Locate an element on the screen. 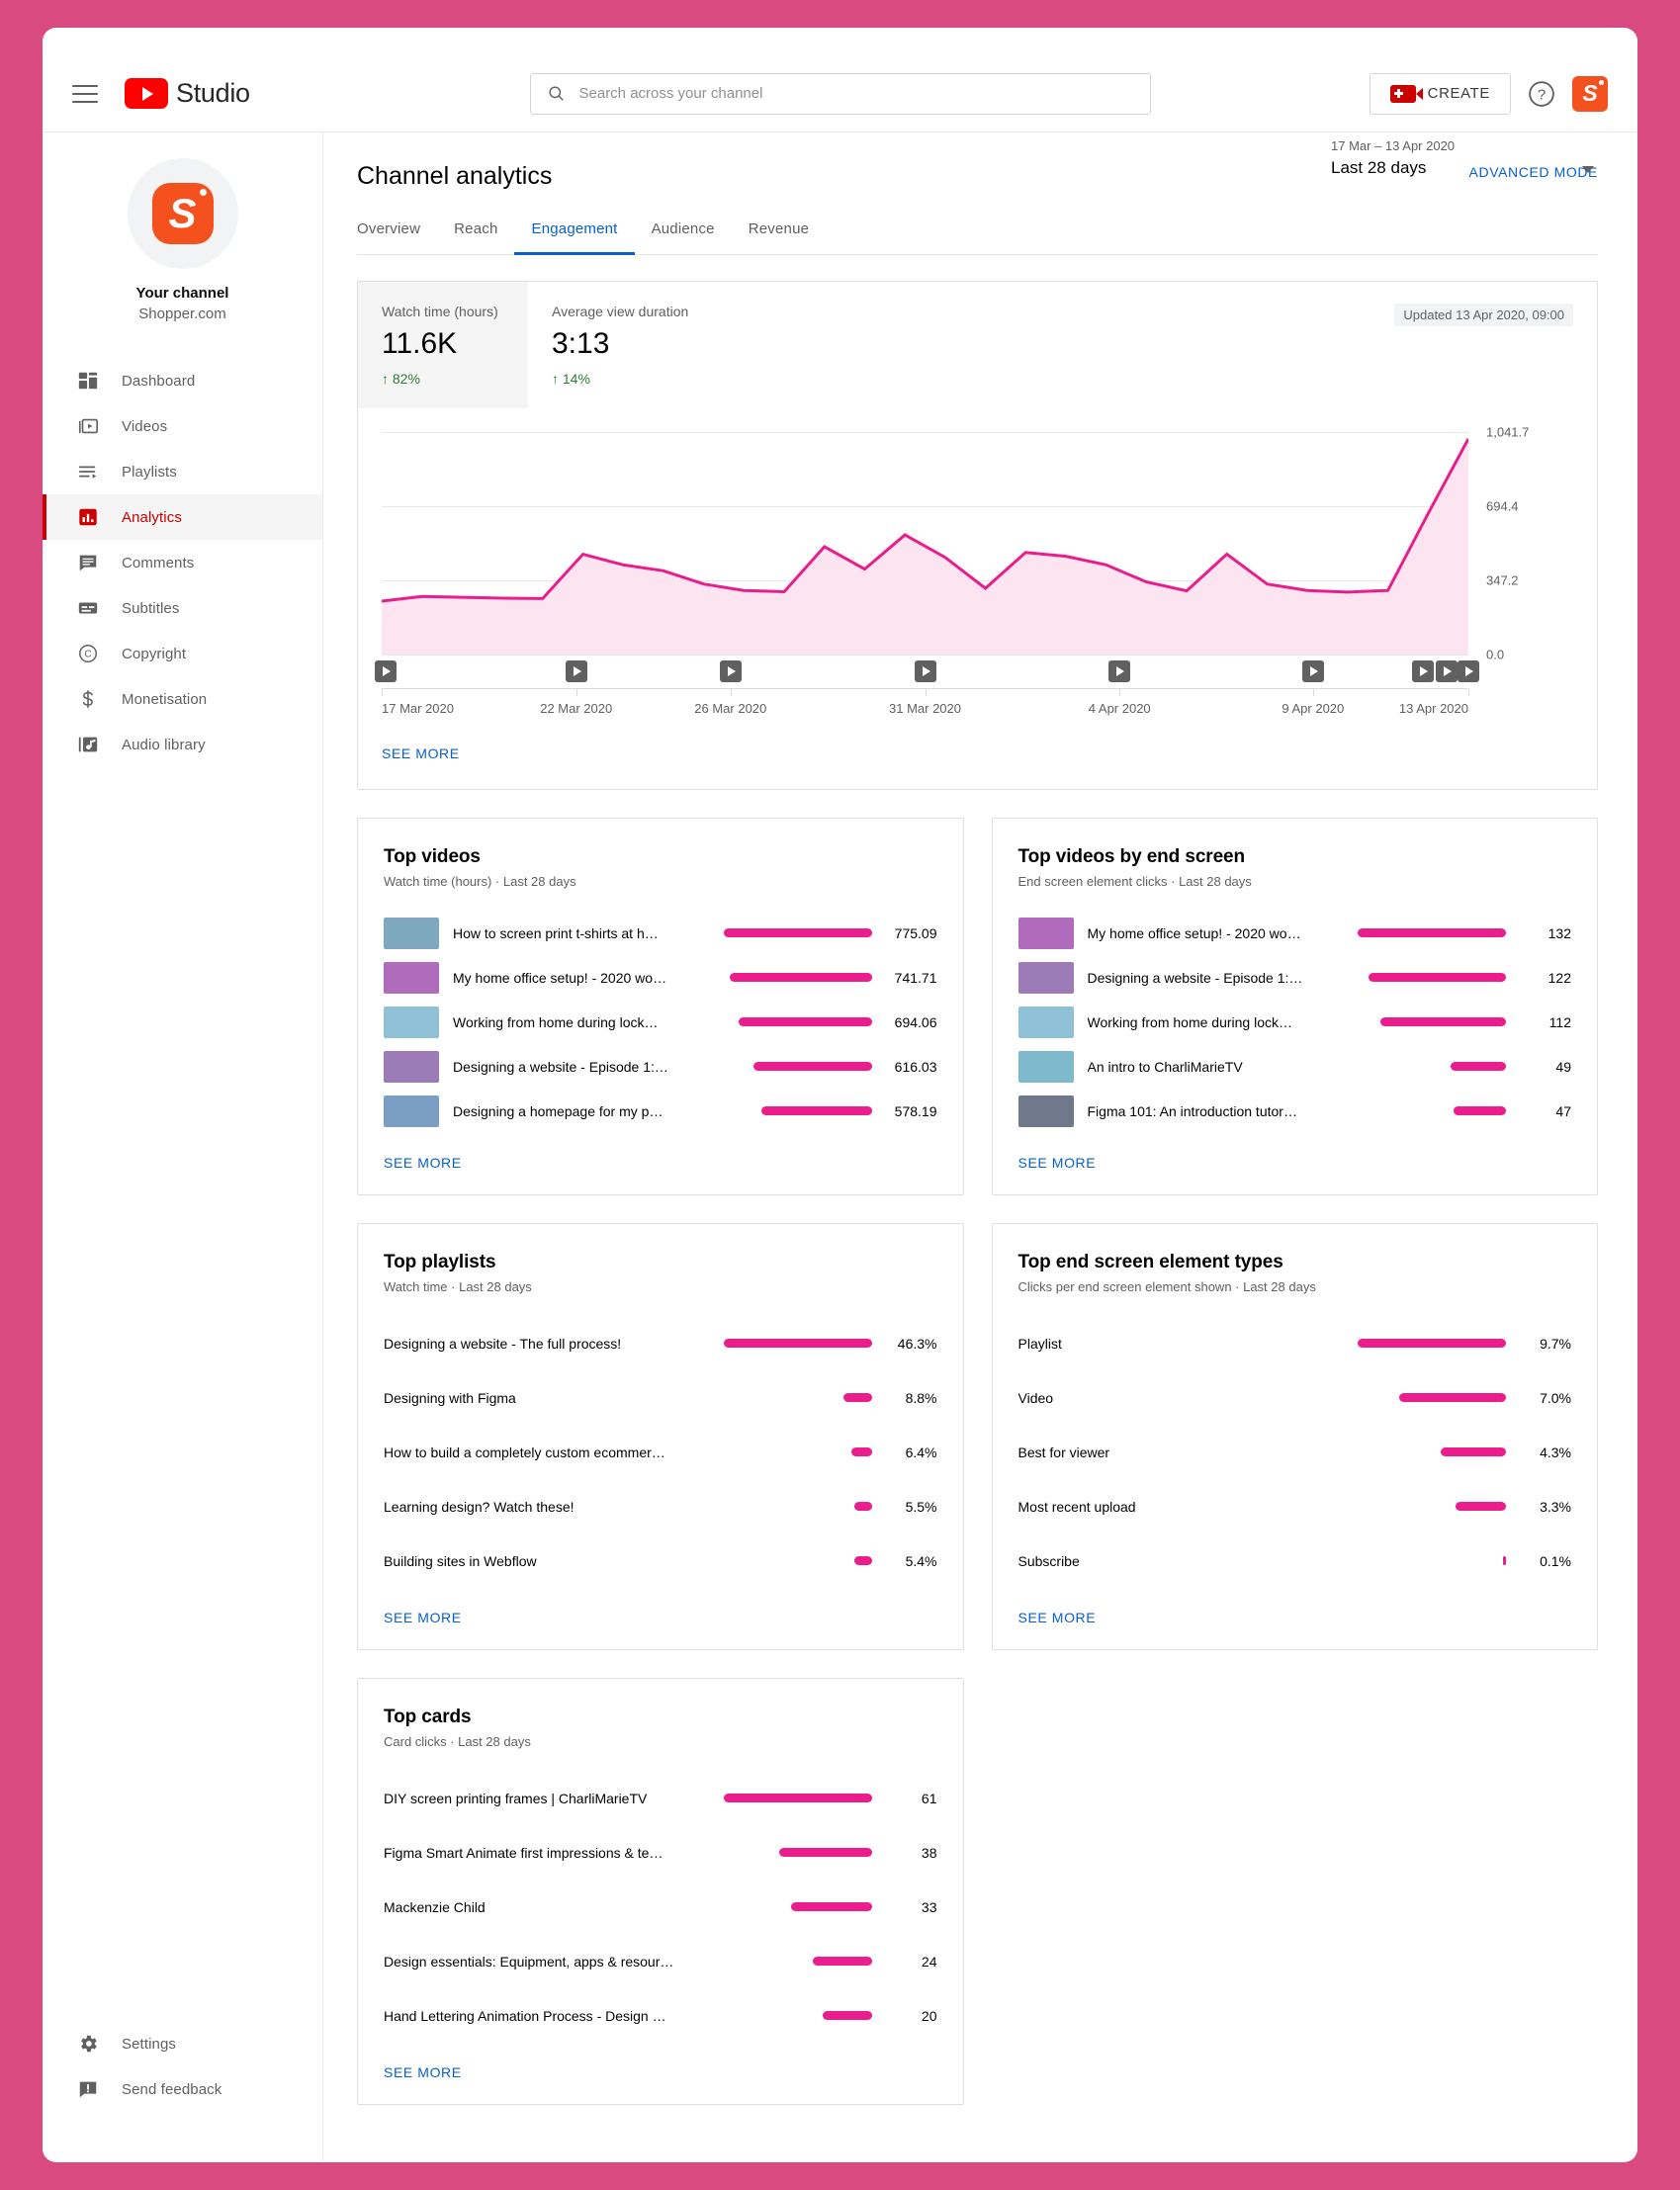  help-icon: ? is located at coordinates (1541, 94).